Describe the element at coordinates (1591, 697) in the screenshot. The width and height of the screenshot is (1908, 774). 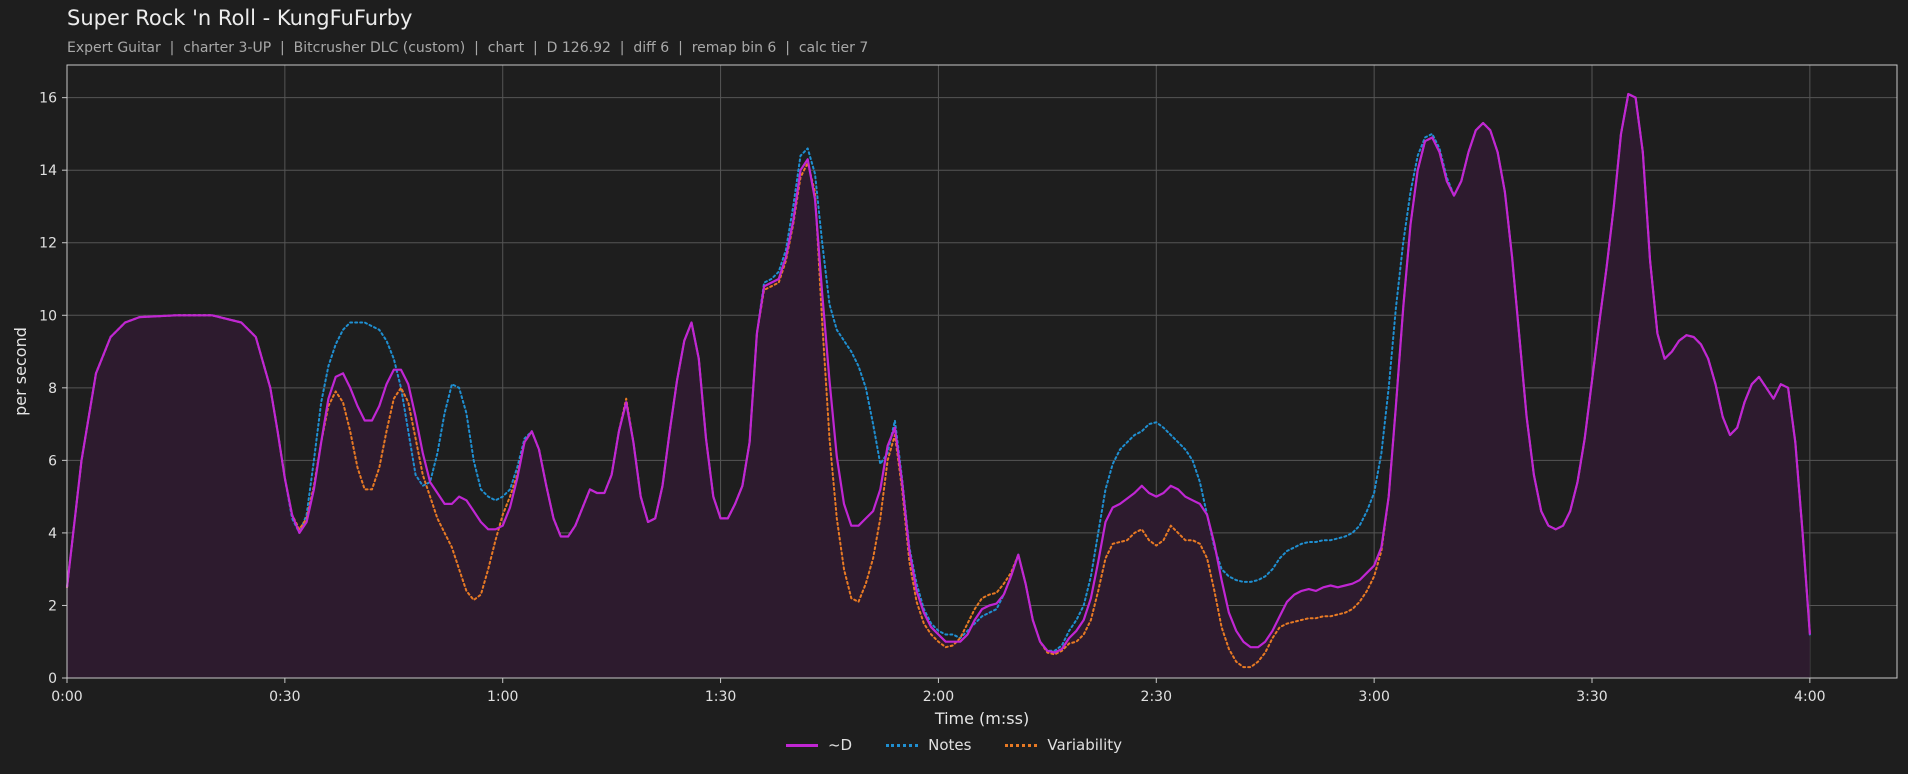
I see `x-tick-label: 3:30` at that location.